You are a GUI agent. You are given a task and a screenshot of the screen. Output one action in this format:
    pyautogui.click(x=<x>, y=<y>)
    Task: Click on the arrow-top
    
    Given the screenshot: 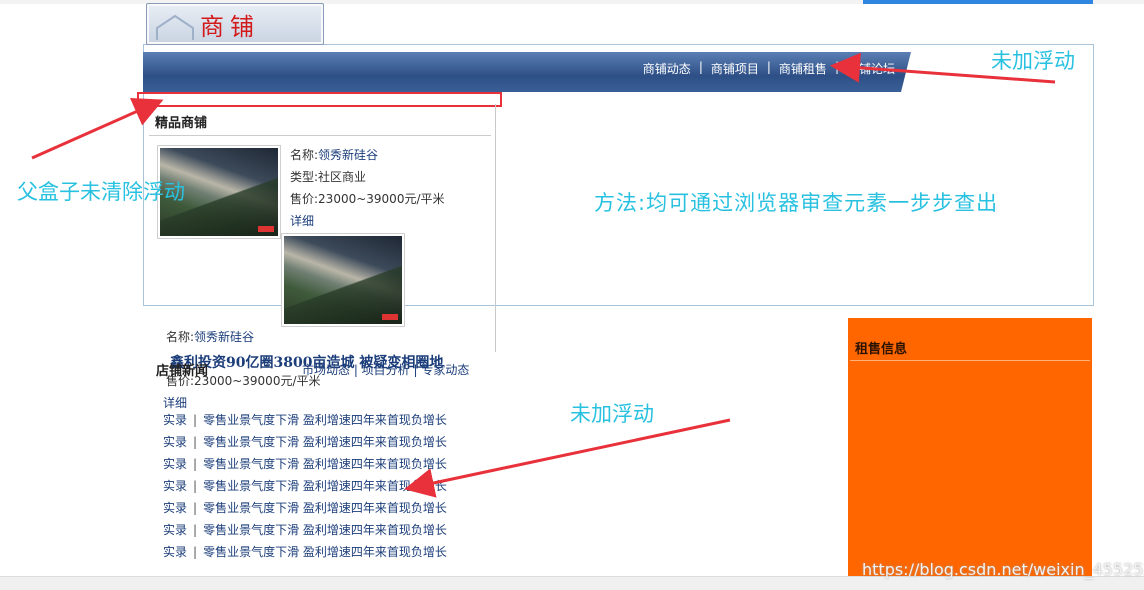 What is the action you would take?
    pyautogui.click(x=943, y=68)
    